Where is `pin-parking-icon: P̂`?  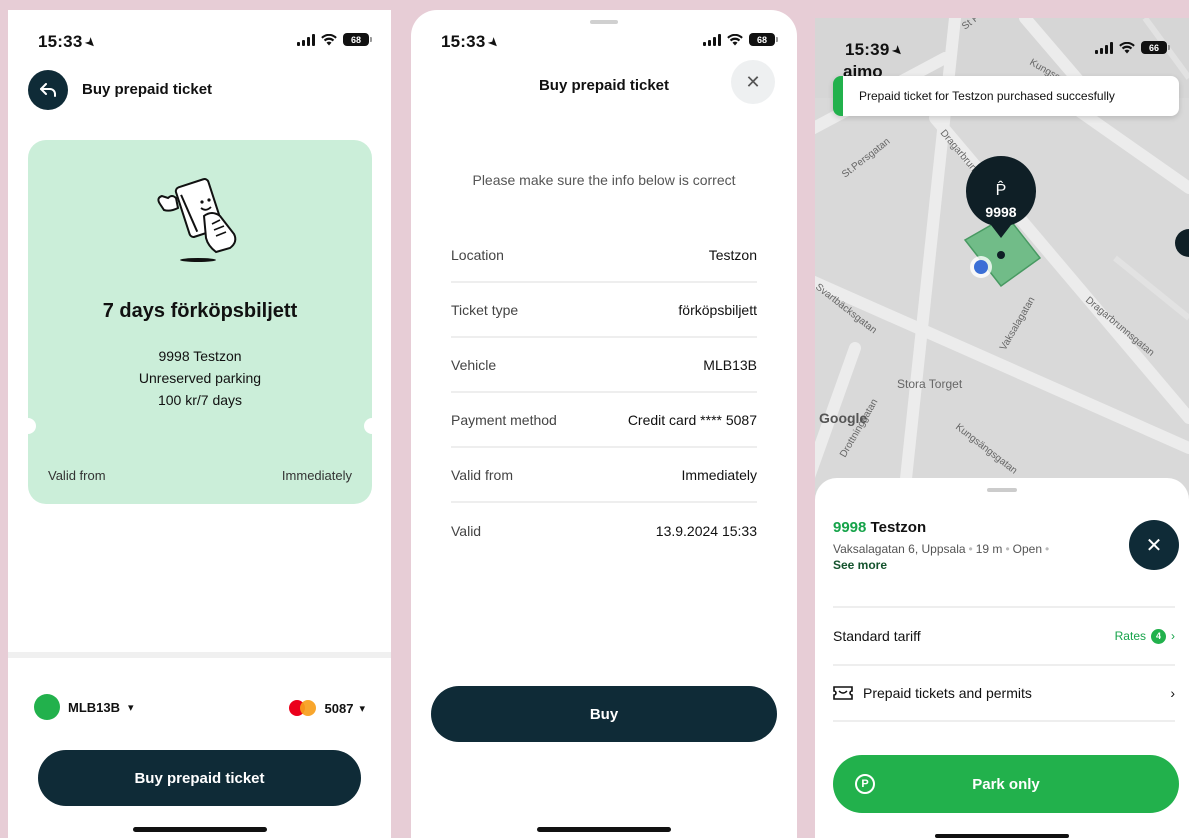
pin-parking-icon: P̂ is located at coordinates (1001, 189).